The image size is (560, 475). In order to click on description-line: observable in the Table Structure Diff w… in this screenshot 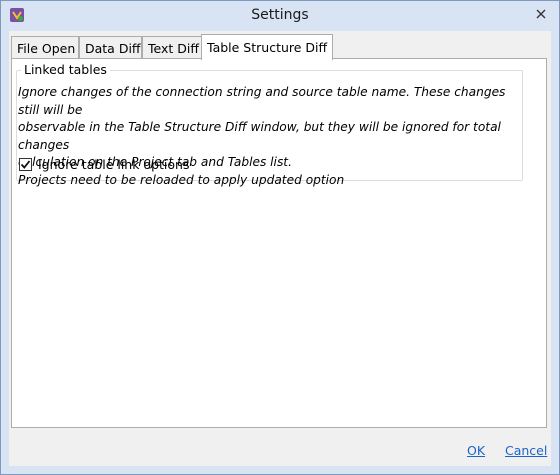, I will do `click(259, 136)`.